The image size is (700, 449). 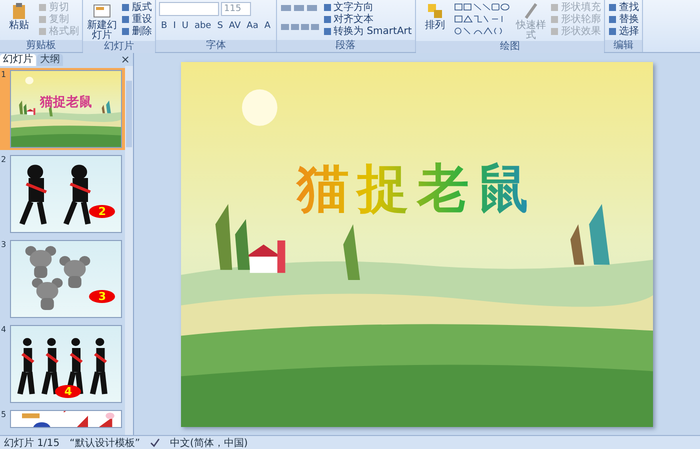 What do you see at coordinates (136, 31) in the screenshot?
I see `ribbon-small-button: 删除` at bounding box center [136, 31].